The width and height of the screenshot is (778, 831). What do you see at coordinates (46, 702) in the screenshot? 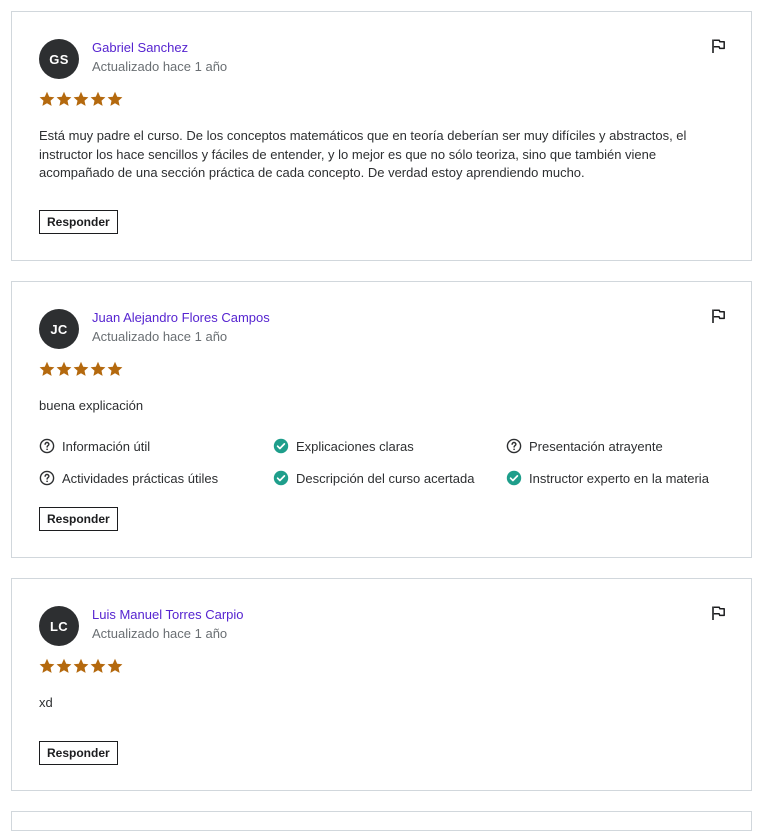
I see `review-text: xd` at bounding box center [46, 702].